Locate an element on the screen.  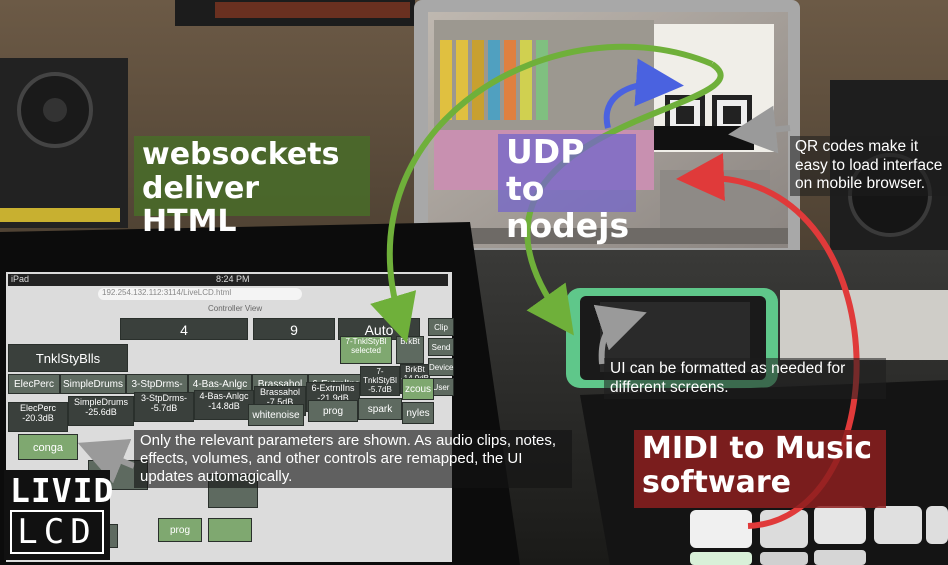
clip-slot is located at coordinates (230, 530).